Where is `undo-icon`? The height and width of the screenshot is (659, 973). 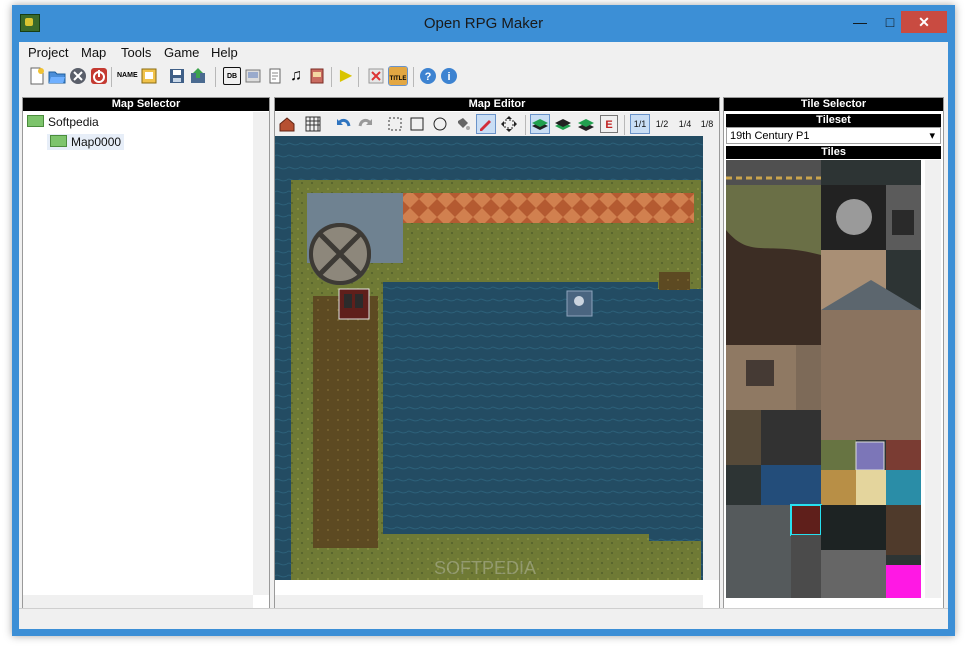 undo-icon is located at coordinates (343, 124).